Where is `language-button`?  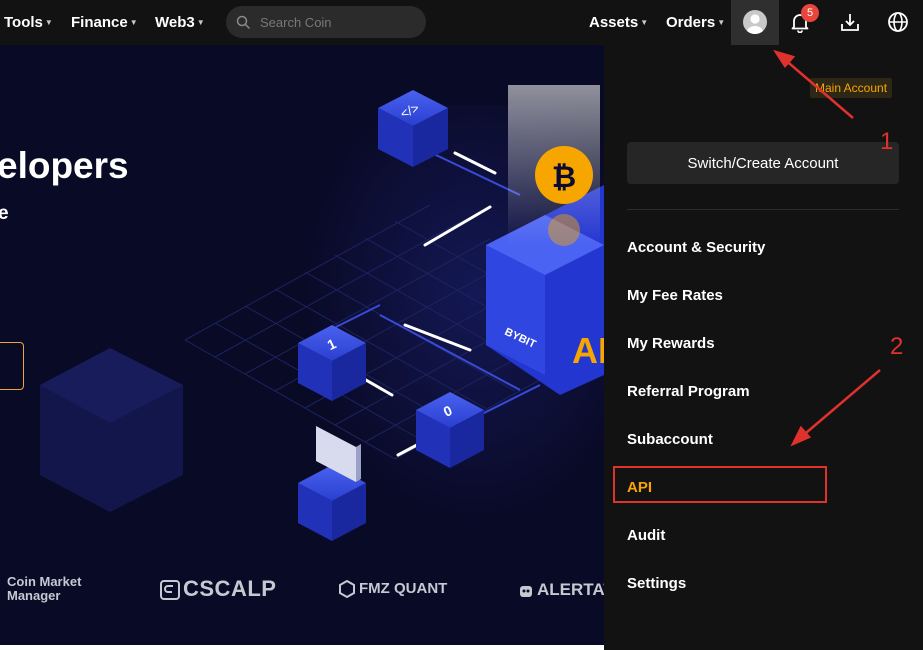
language-button is located at coordinates (898, 22).